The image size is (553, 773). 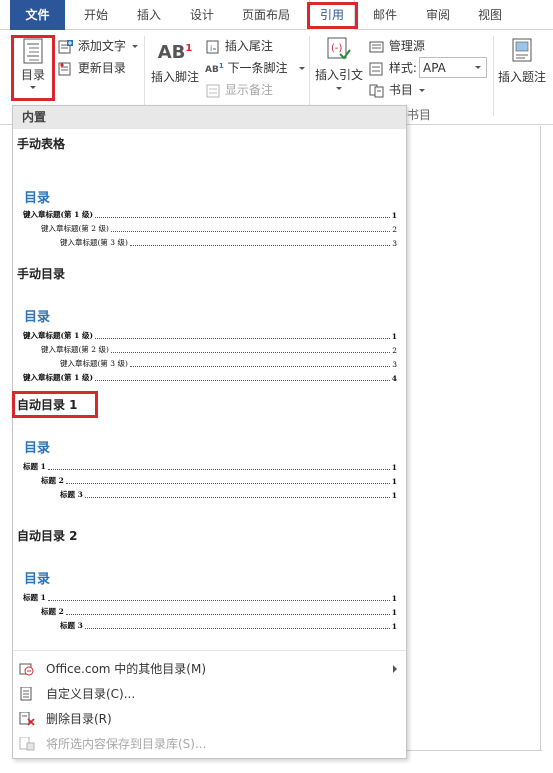 What do you see at coordinates (248, 46) in the screenshot?
I see `insert-endnote-label: 插入尾注` at bounding box center [248, 46].